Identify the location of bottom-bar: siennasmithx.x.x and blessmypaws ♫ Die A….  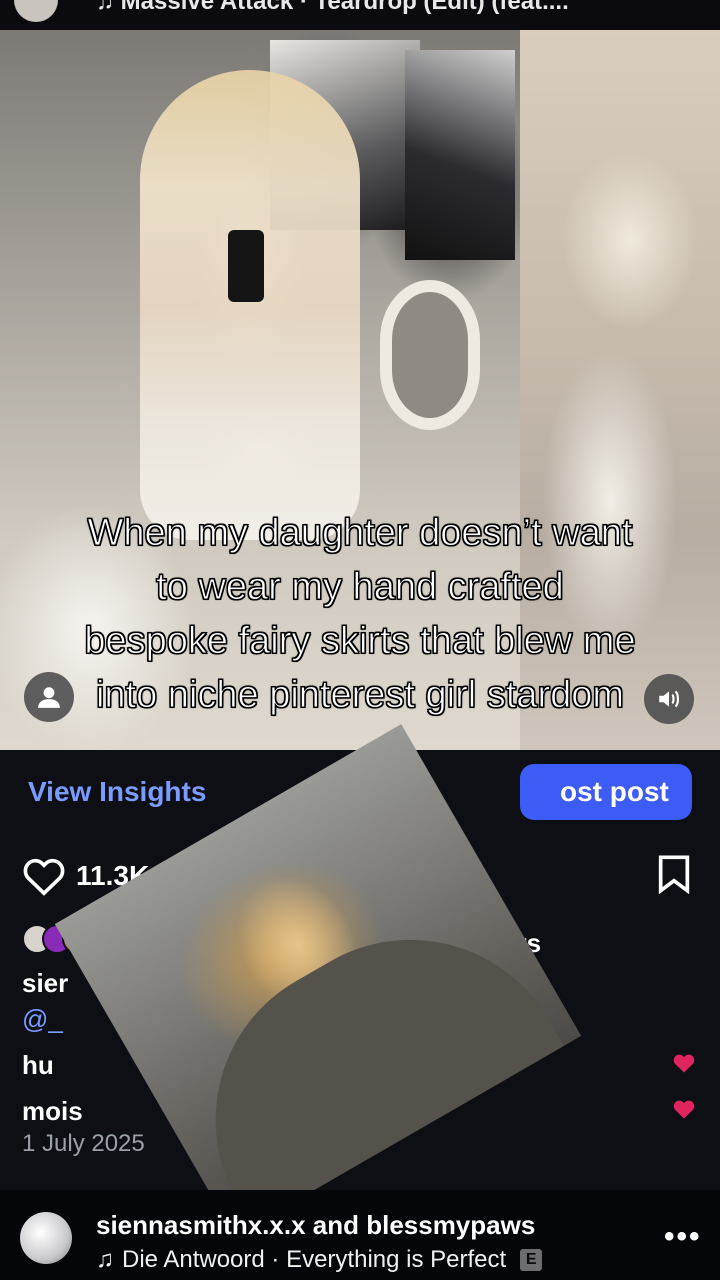
(360, 1235).